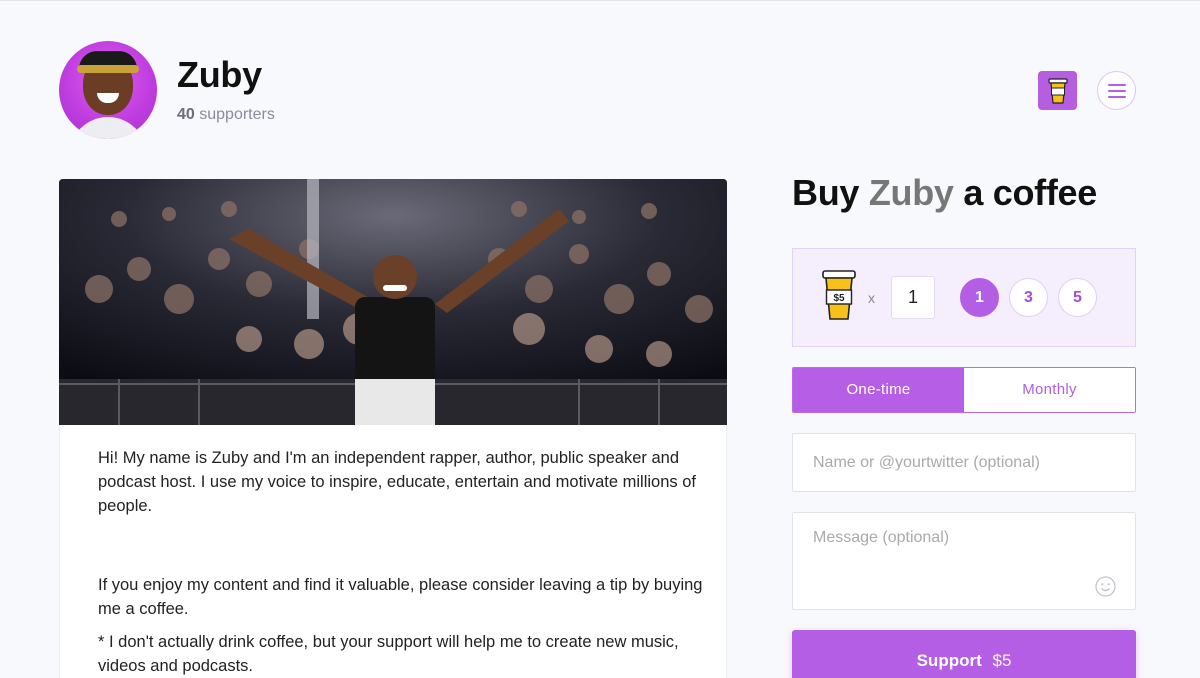 The image size is (1200, 678). Describe the element at coordinates (1049, 390) in the screenshot. I see `monthly-tab: Monthly` at that location.